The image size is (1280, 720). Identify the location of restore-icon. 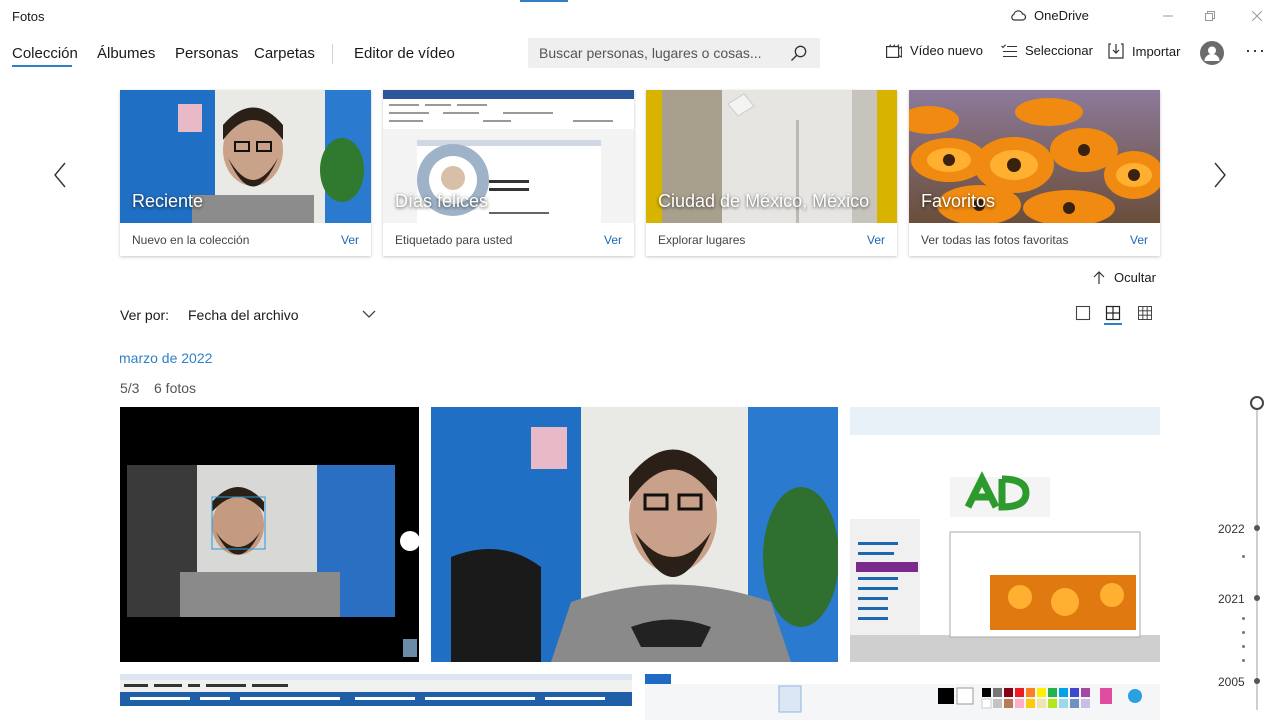
(1210, 16).